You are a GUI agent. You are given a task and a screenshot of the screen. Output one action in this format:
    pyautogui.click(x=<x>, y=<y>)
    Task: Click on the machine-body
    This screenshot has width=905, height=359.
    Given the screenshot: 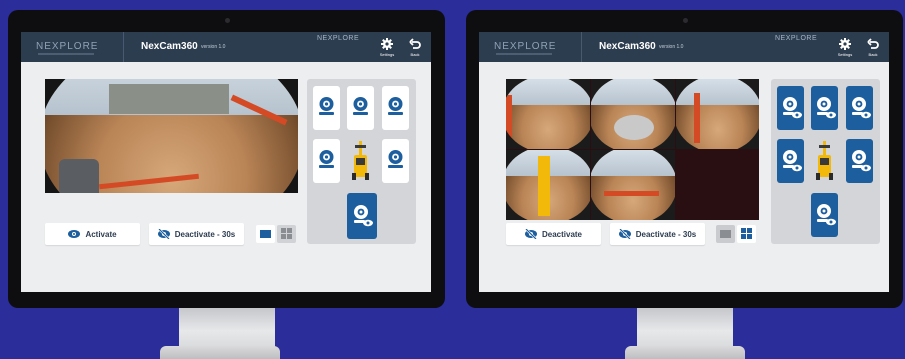 What is the action you would take?
    pyautogui.click(x=634, y=127)
    